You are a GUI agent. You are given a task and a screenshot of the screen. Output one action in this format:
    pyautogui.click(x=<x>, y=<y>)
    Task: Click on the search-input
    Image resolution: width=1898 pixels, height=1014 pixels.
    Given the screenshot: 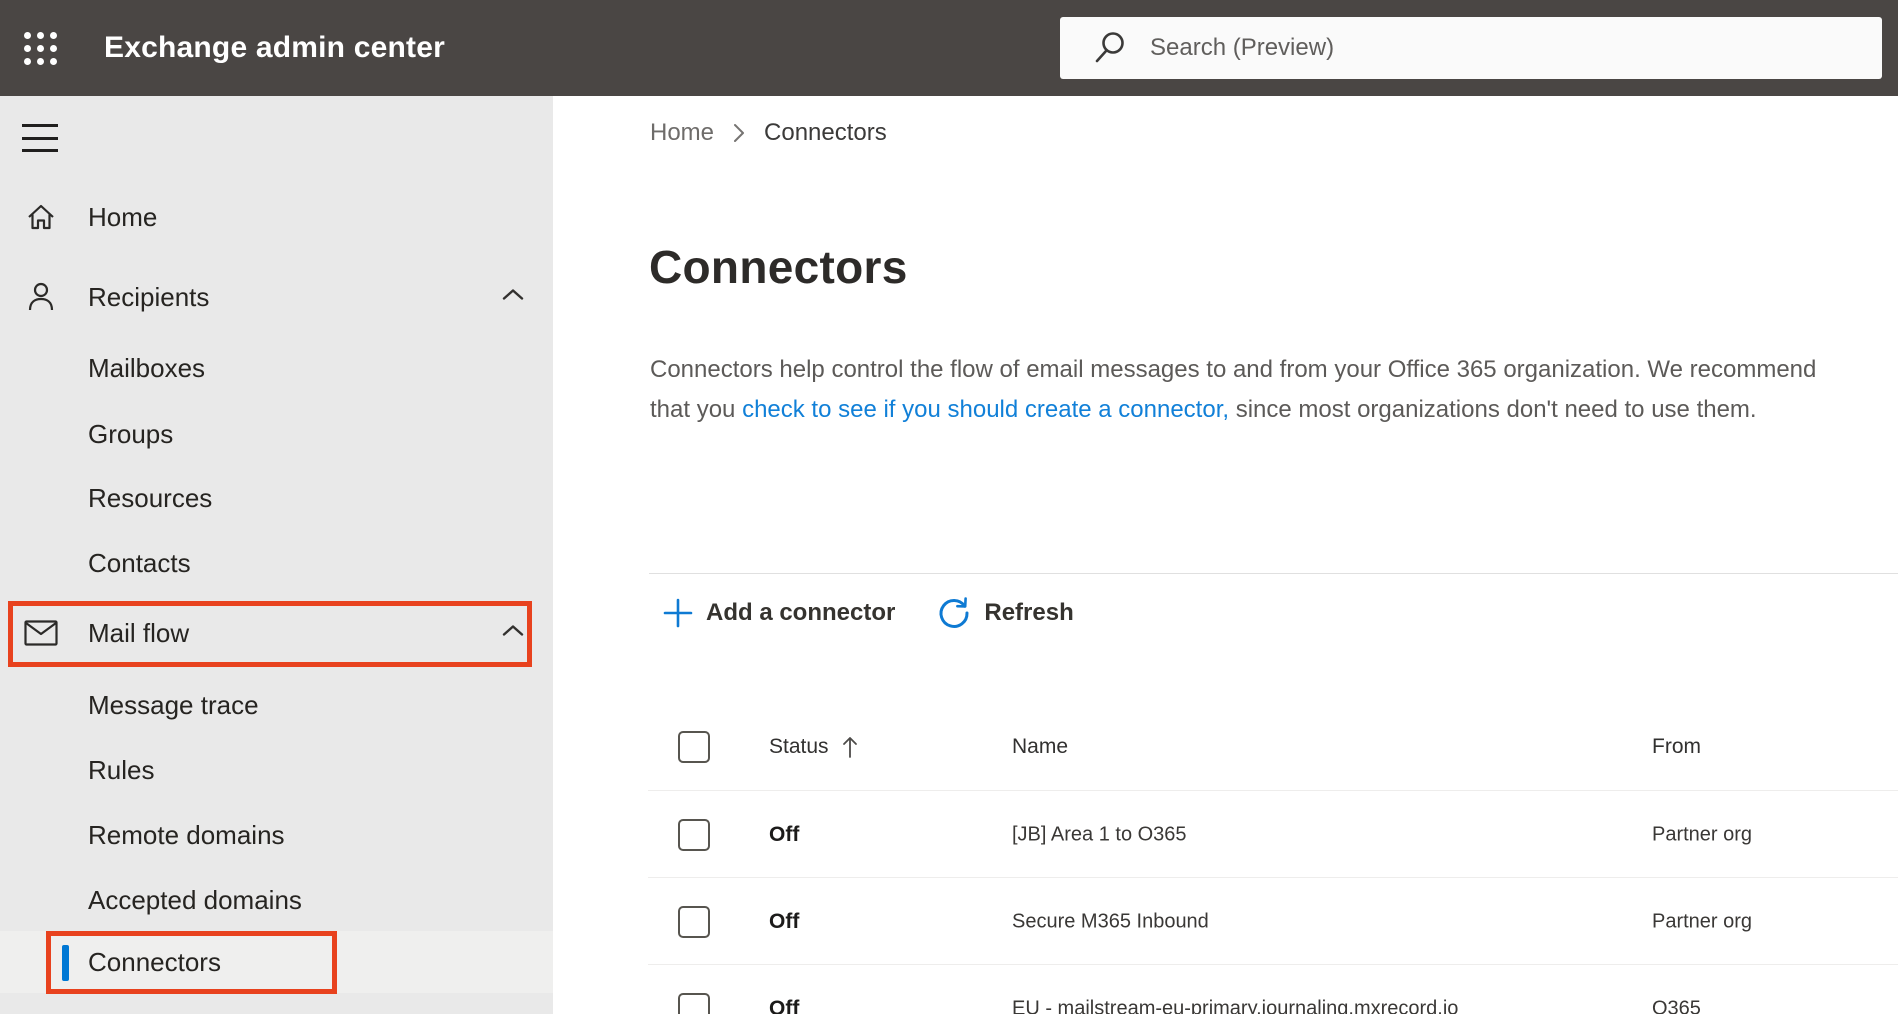 What is the action you would take?
    pyautogui.click(x=1500, y=48)
    